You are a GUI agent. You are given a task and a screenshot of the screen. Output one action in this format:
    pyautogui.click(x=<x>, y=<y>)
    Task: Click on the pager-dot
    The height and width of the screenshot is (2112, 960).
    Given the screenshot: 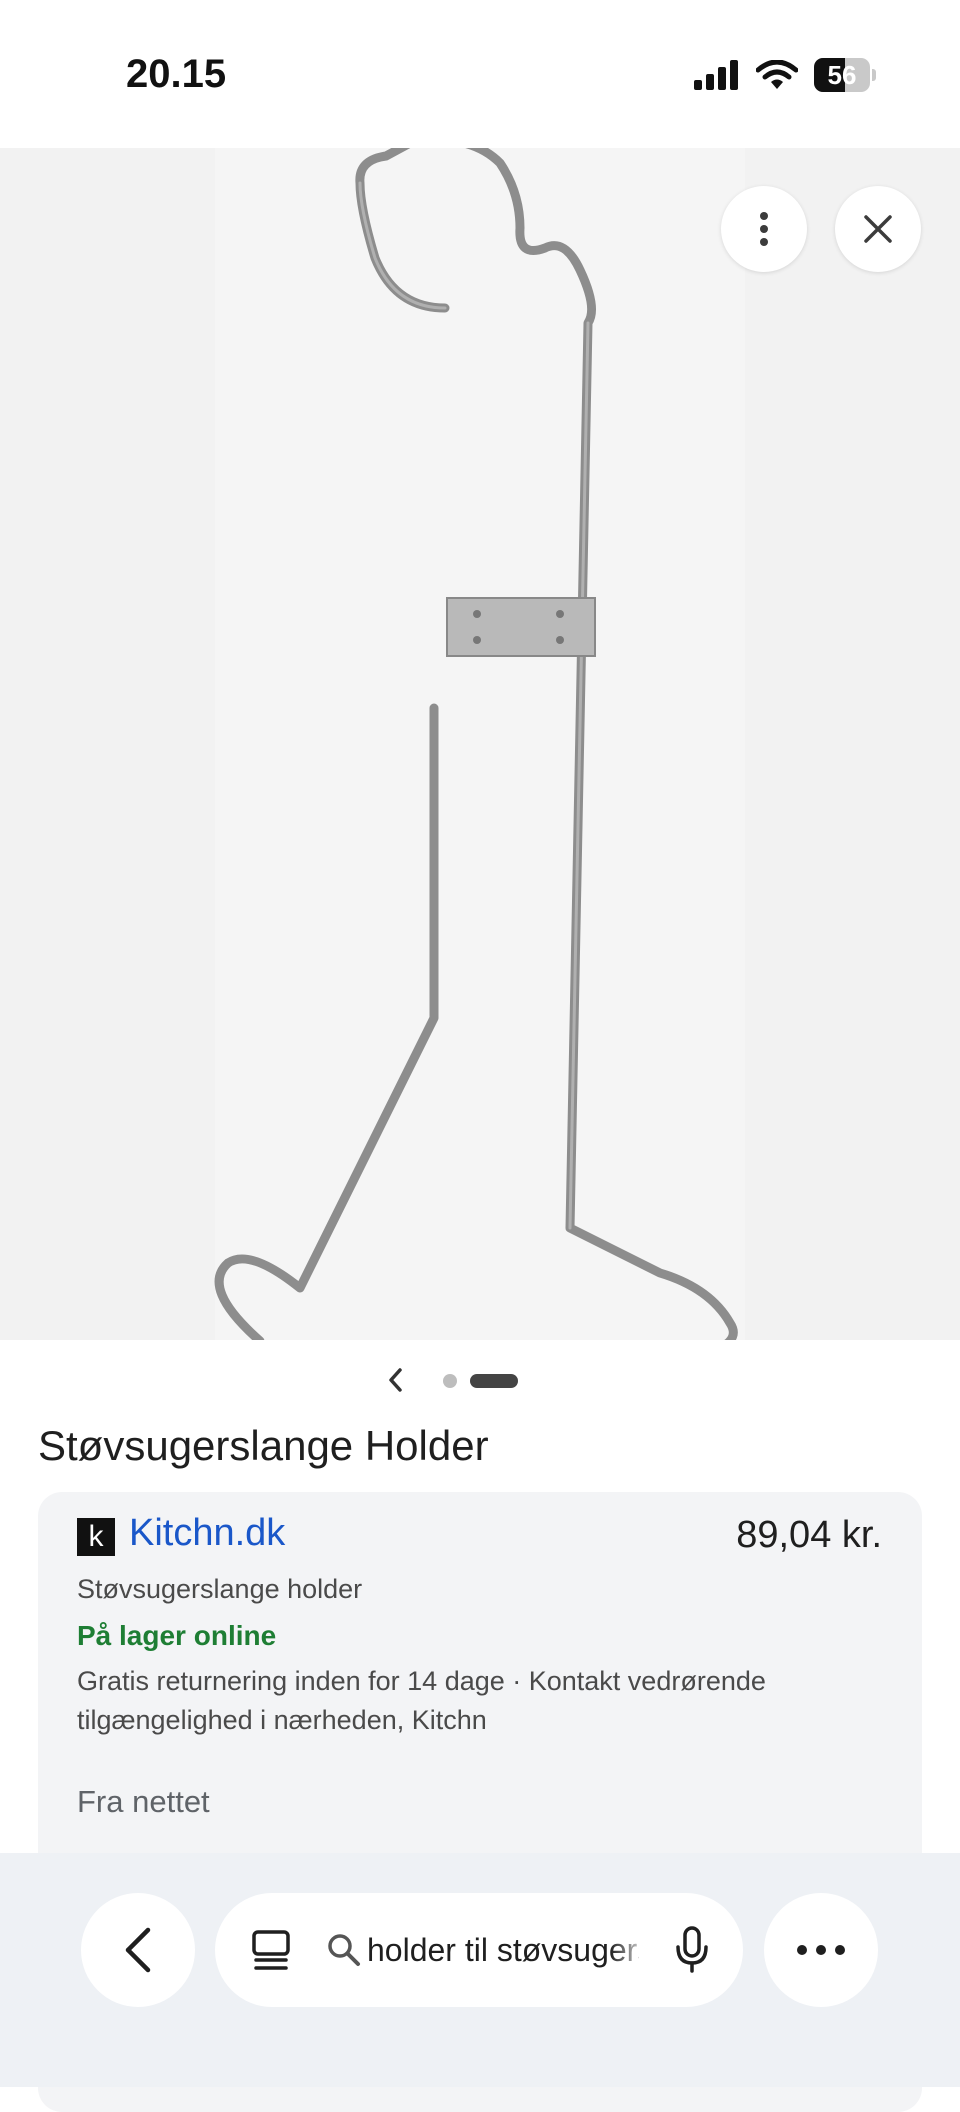 What is the action you would take?
    pyautogui.click(x=450, y=1381)
    